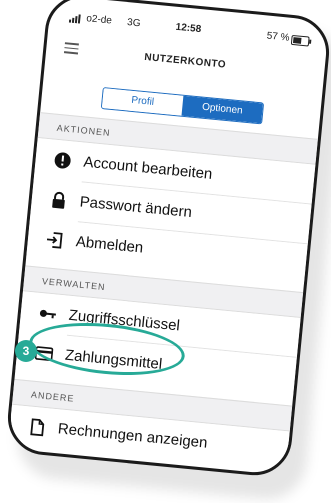 This screenshot has height=503, width=331. I want to click on page-title: NUTZERKONTO, so click(185, 61).